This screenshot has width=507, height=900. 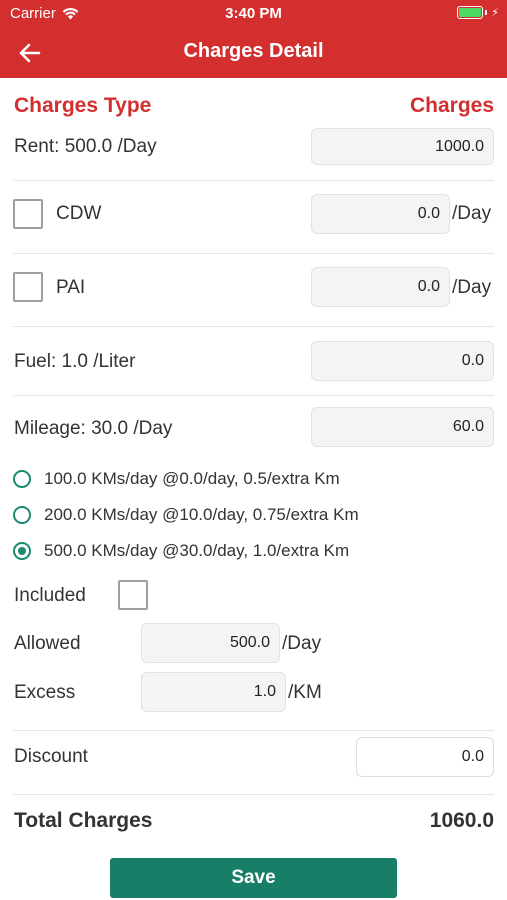 What do you see at coordinates (451, 105) in the screenshot?
I see `charges-header: Charges` at bounding box center [451, 105].